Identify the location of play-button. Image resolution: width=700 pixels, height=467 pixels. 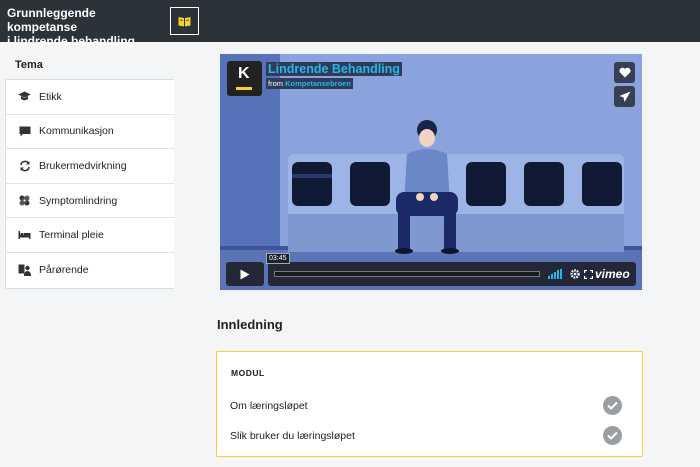
(245, 274).